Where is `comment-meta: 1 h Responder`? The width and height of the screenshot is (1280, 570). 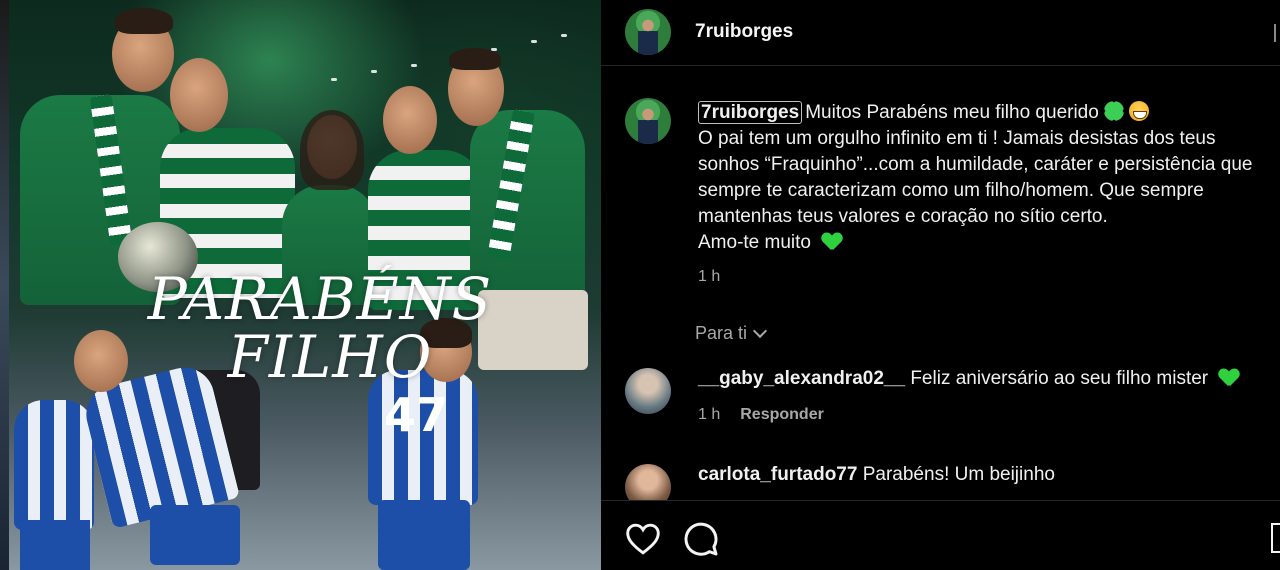 comment-meta: 1 h Responder is located at coordinates (761, 415).